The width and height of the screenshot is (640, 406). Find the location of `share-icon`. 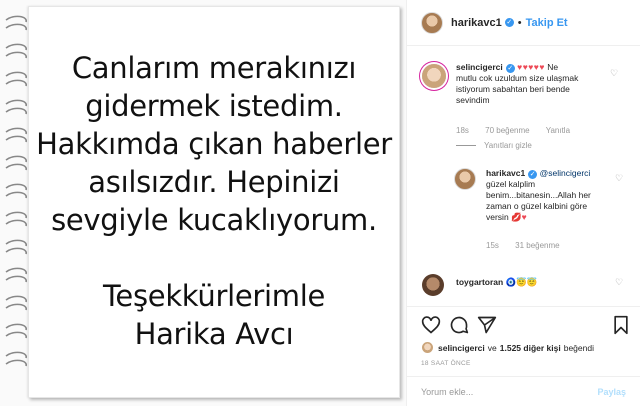

share-icon is located at coordinates (487, 325).